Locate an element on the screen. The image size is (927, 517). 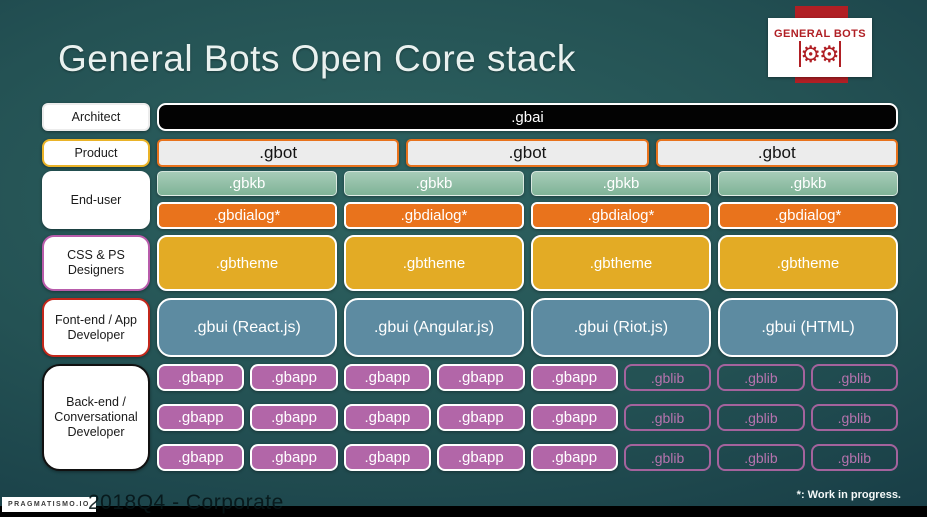
footer-text: 2018Q4 - Corporate is located at coordinates (186, 502).